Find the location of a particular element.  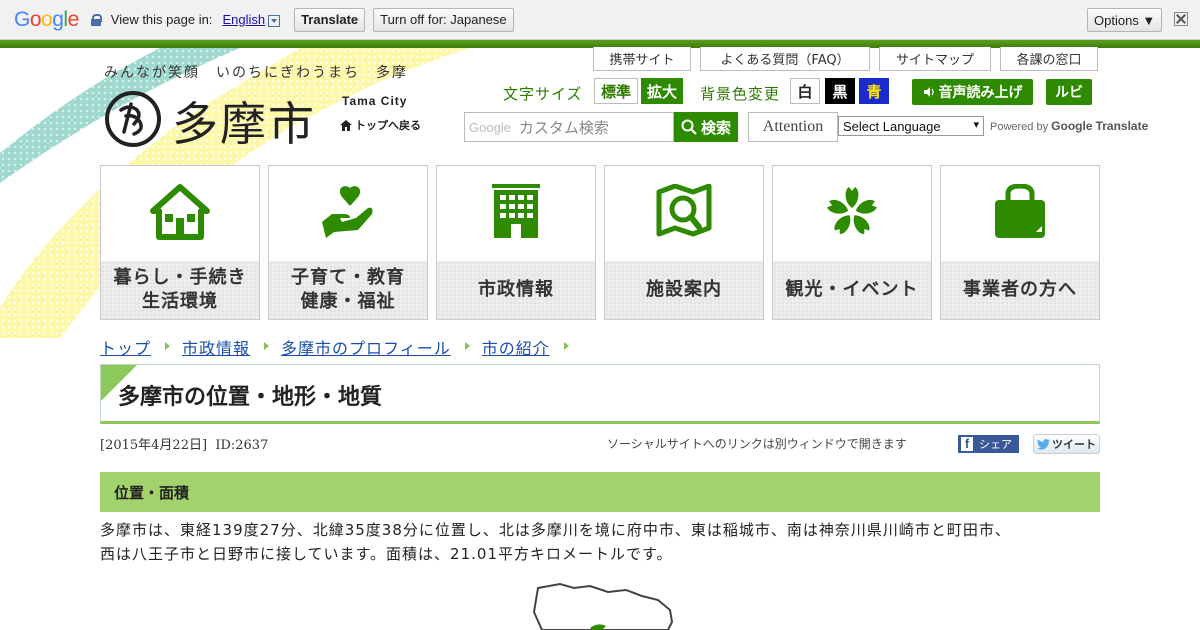

translate-prompt: View this page in: is located at coordinates (161, 19).